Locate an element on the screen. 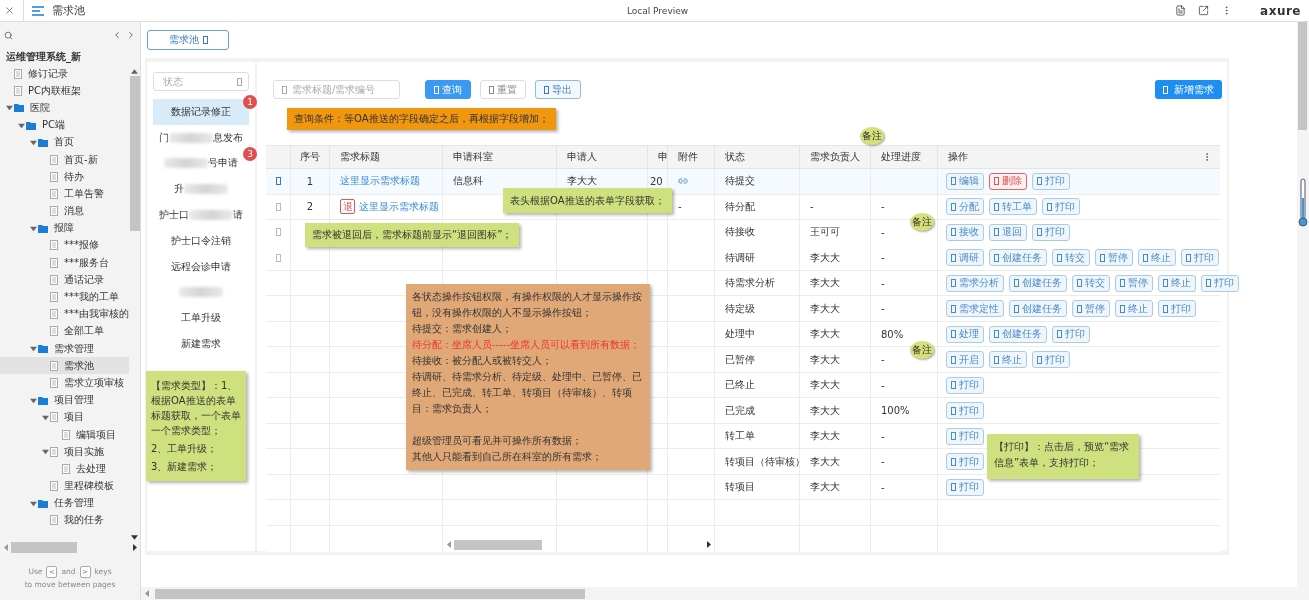 This screenshot has width=1309, height=600. tree-item: ***我的工单 is located at coordinates (64, 297).